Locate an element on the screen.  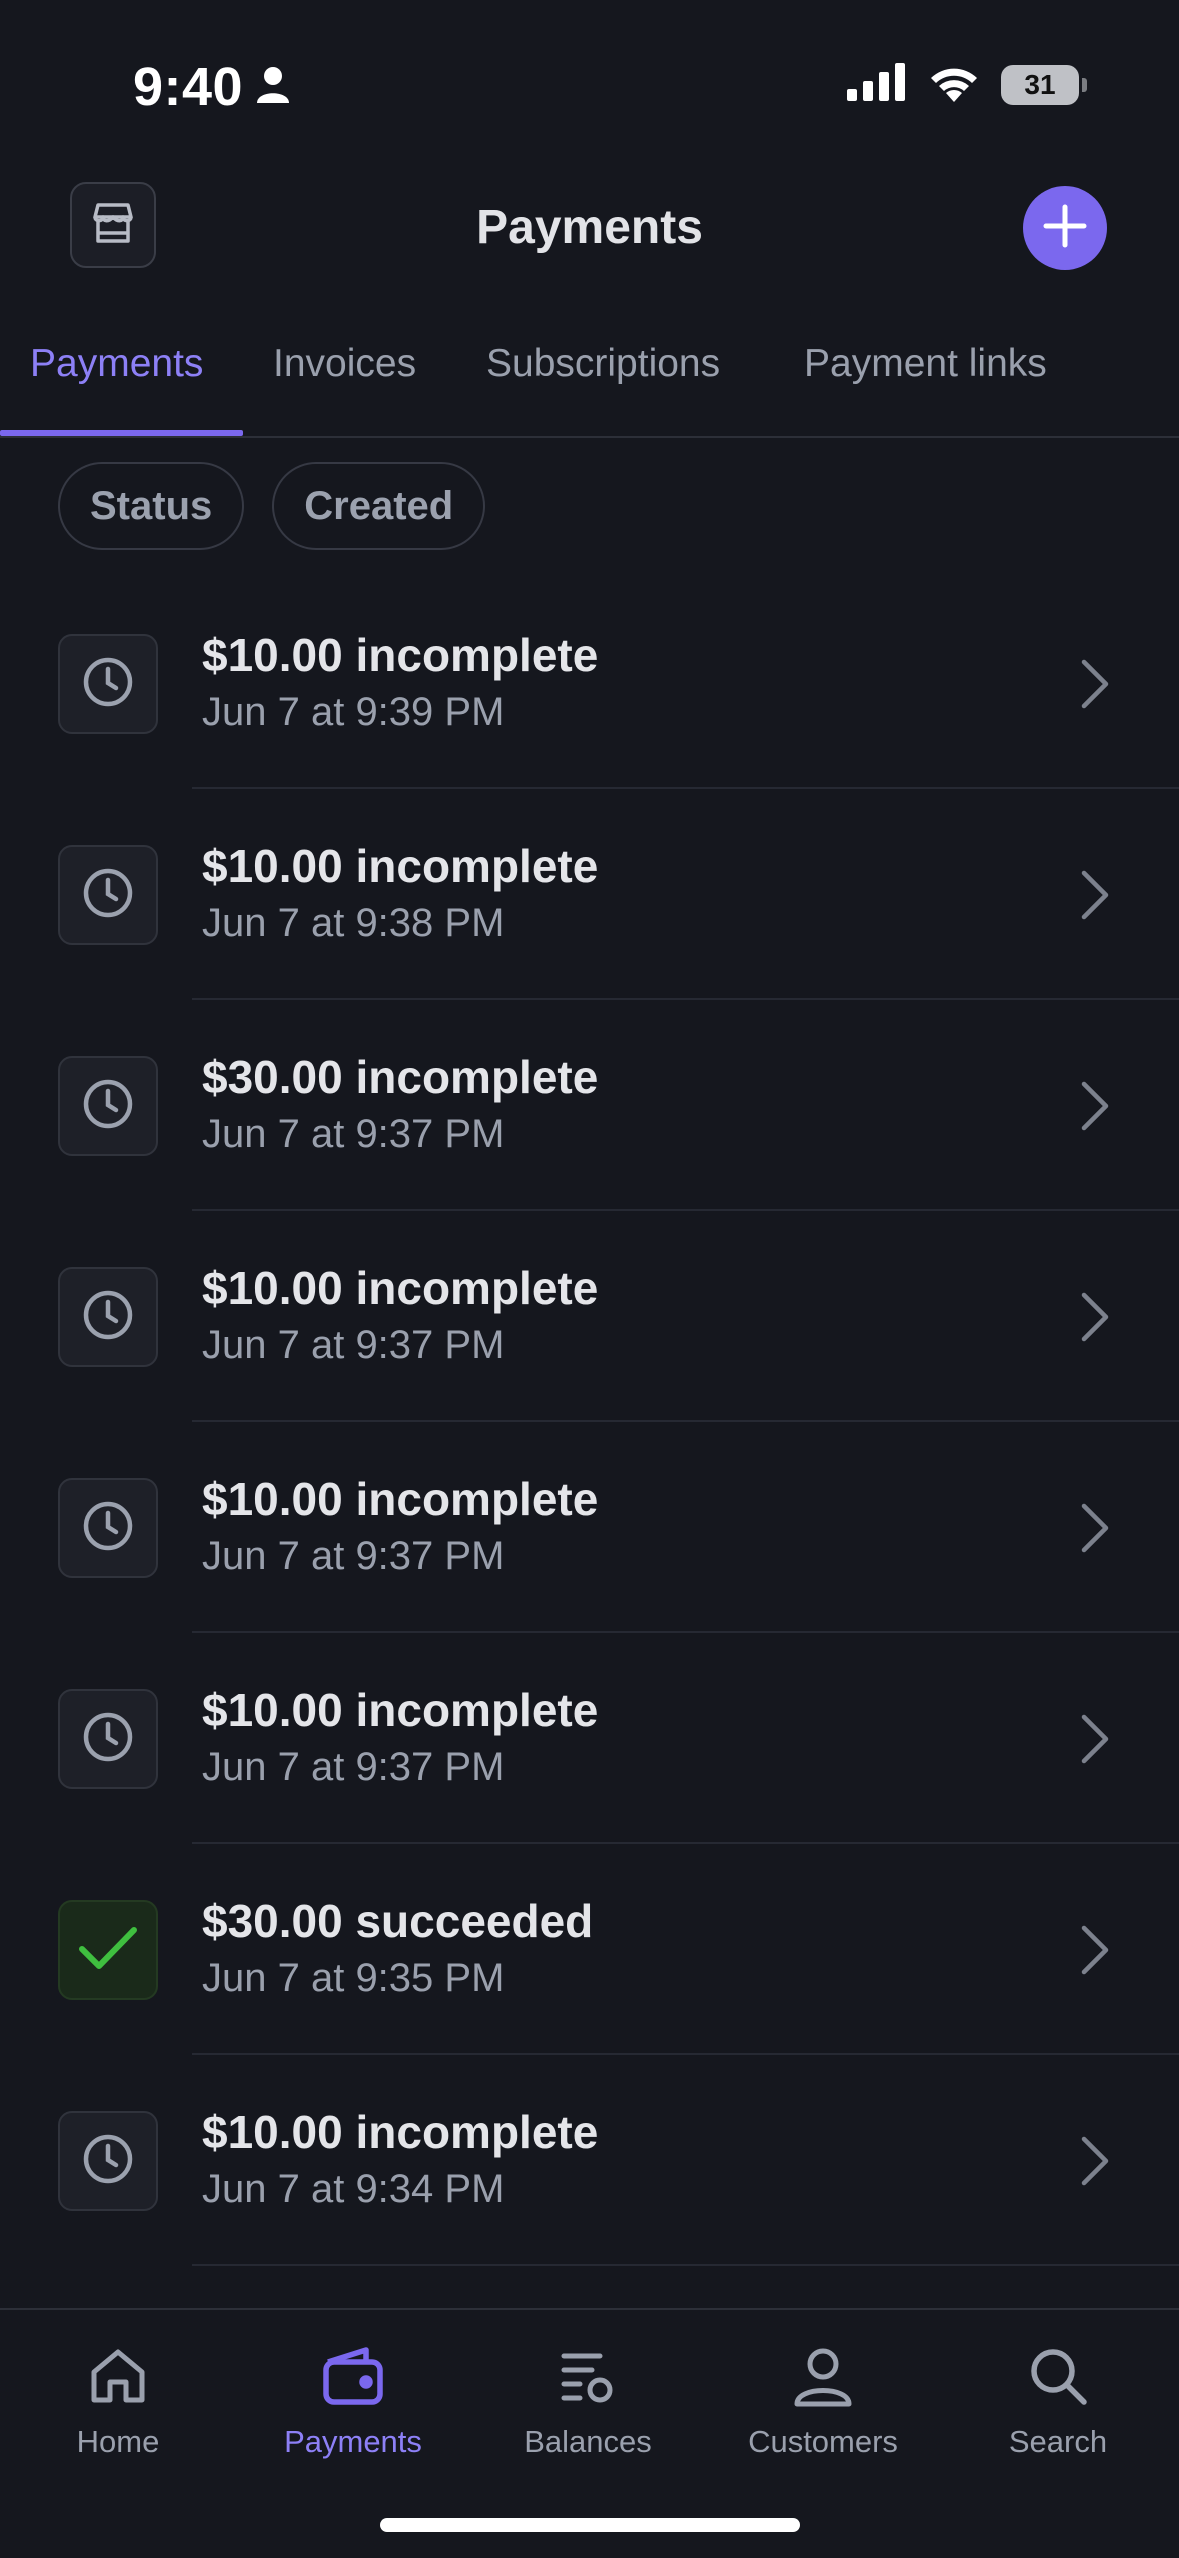
header: Payments is located at coordinates (589, 230).